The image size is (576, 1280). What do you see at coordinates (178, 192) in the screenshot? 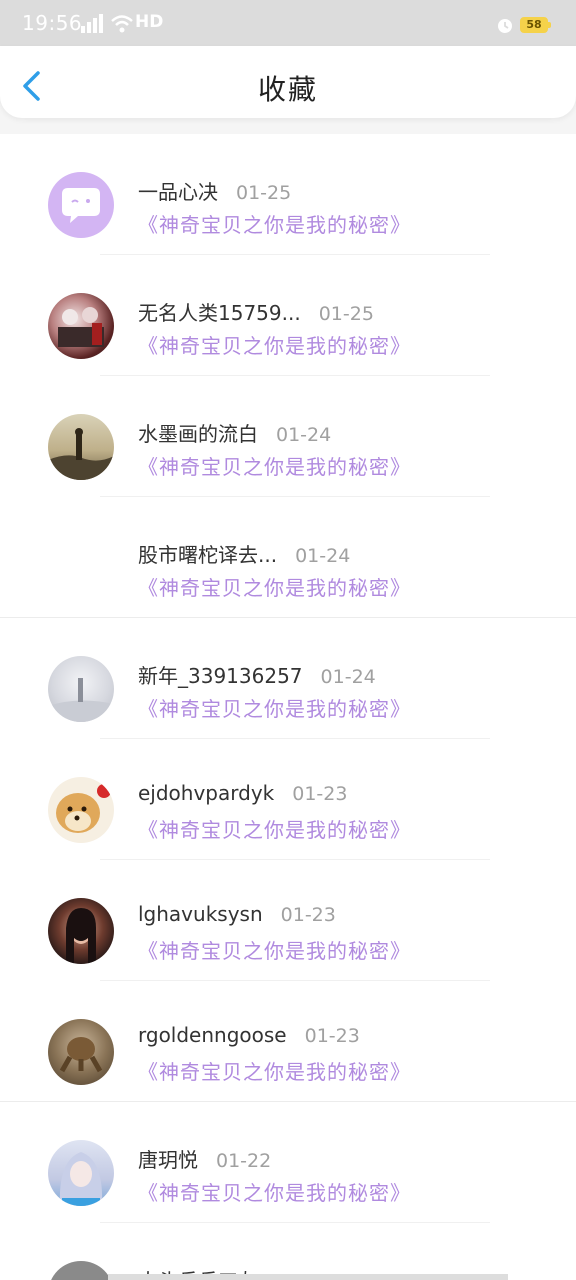
I see `user-name: 一品心决` at bounding box center [178, 192].